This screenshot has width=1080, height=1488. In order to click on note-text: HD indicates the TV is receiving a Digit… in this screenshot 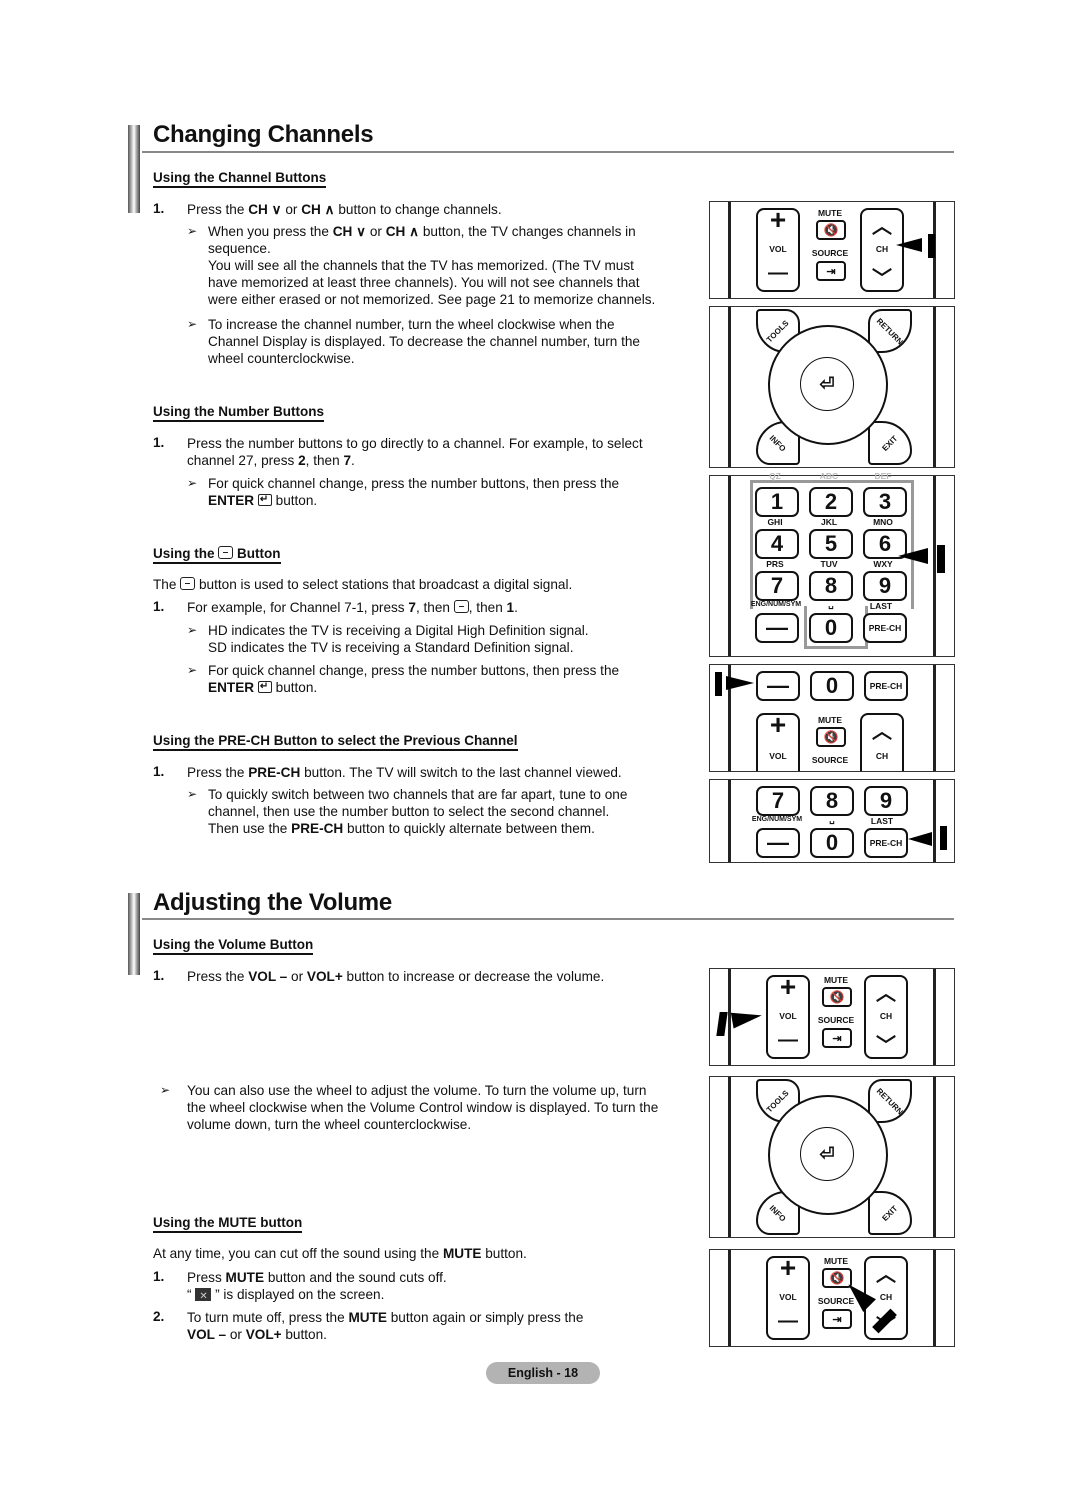, I will do `click(398, 639)`.